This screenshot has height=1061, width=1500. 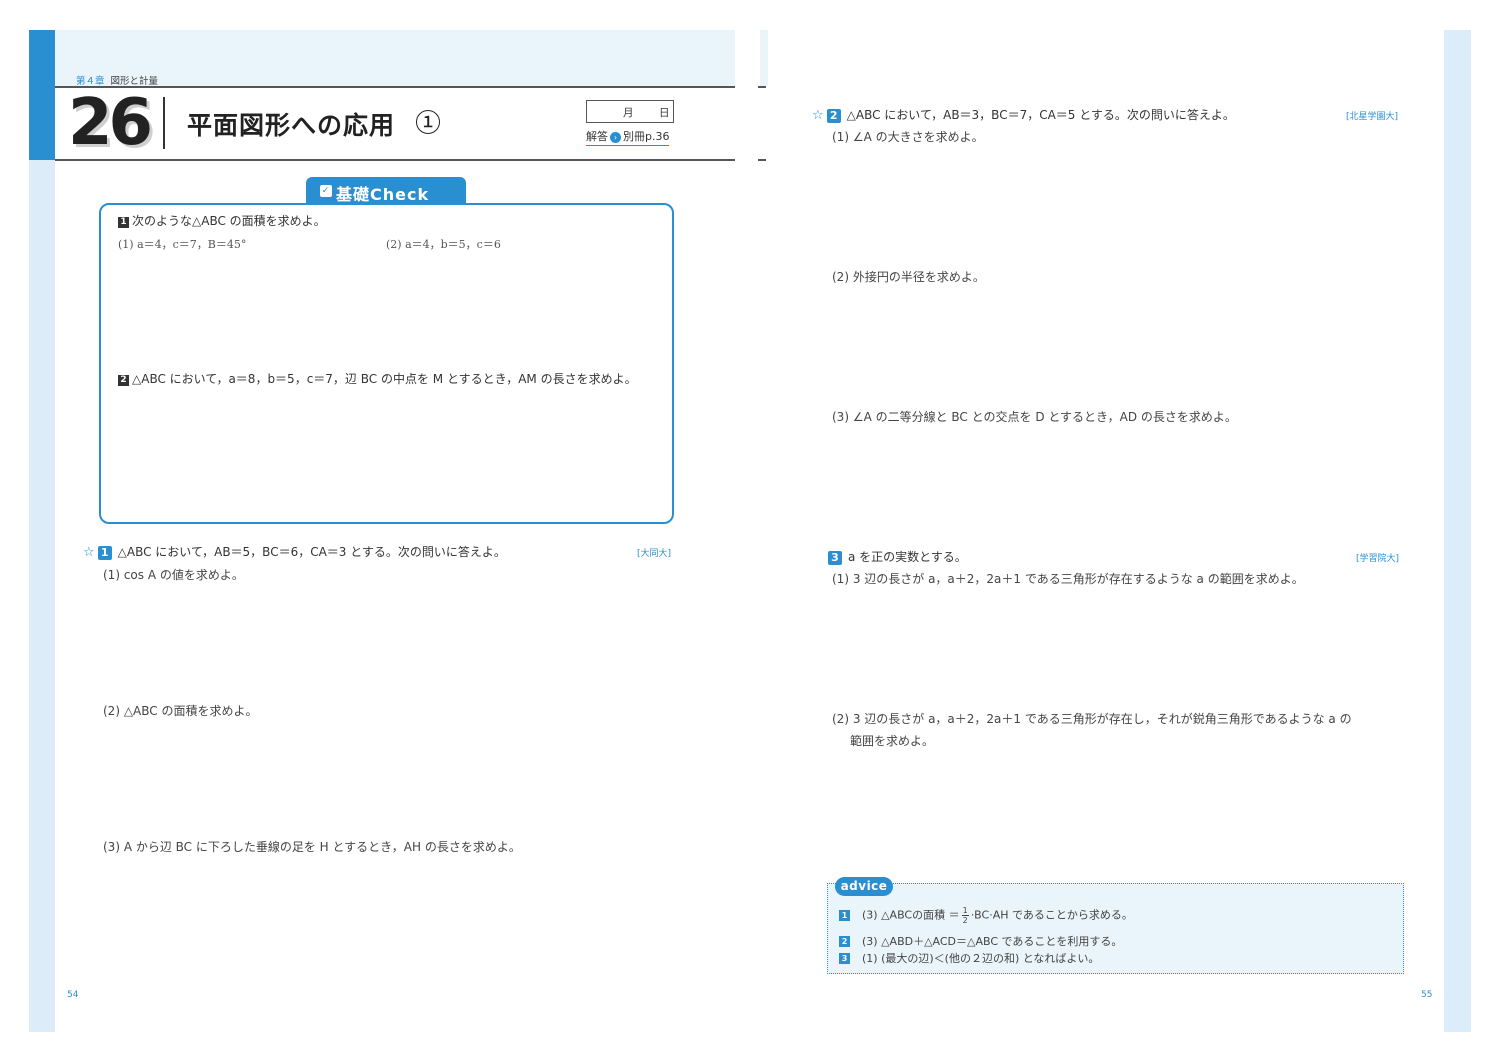 I want to click on header-bottom-rule, so click(x=395, y=160).